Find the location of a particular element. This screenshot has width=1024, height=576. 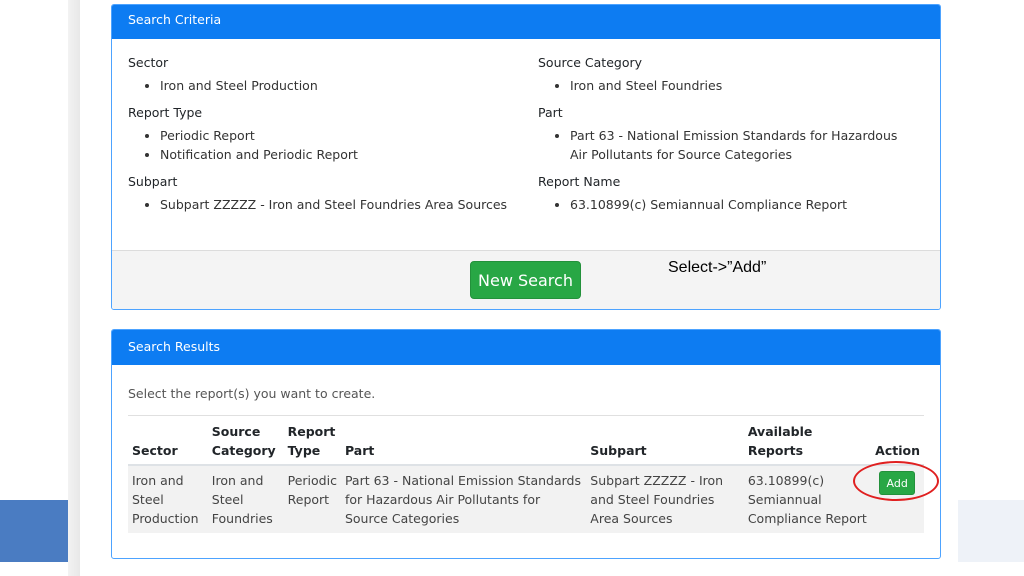

new-search-button: New Search is located at coordinates (525, 280).